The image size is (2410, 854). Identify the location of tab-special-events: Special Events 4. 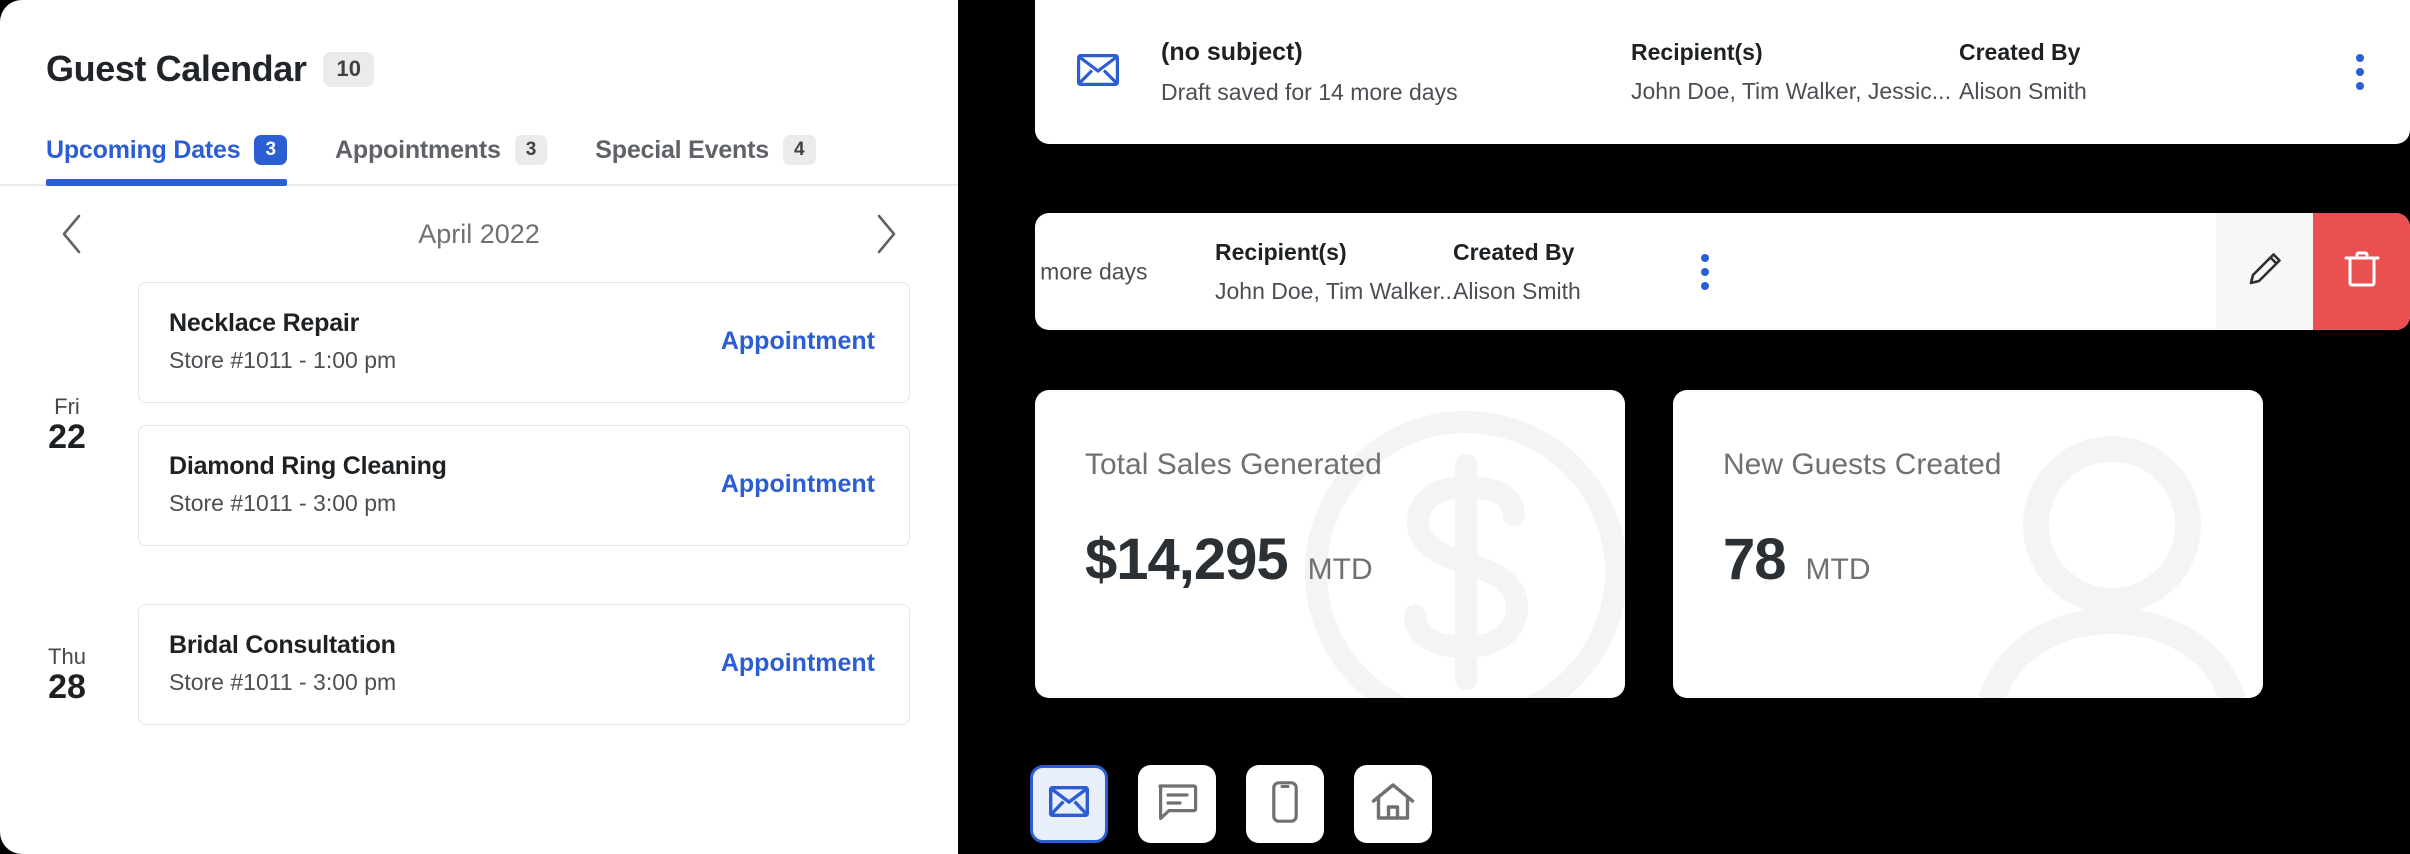
(705, 159).